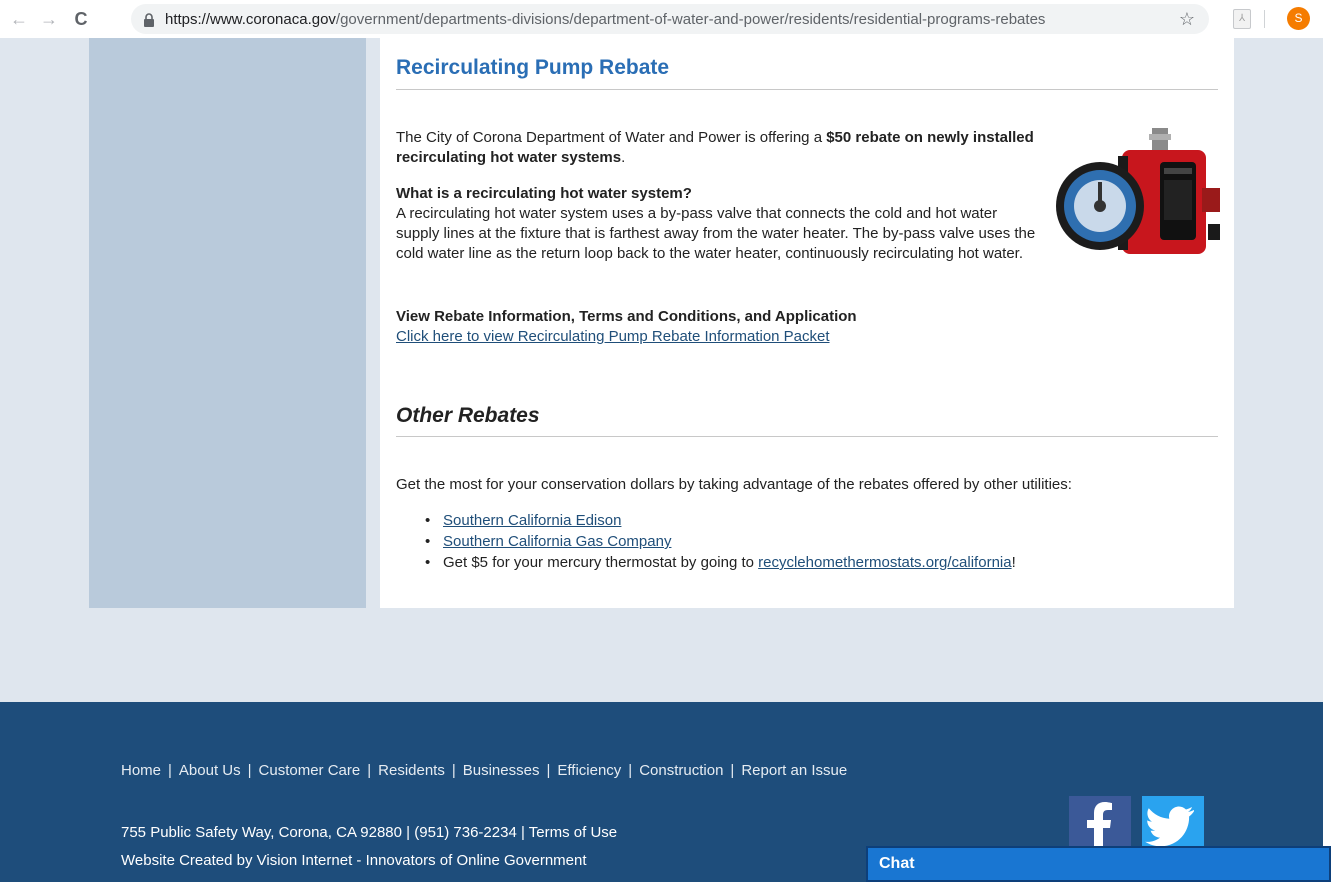  I want to click on other-rebates-heading: Other Rebates, so click(468, 415).